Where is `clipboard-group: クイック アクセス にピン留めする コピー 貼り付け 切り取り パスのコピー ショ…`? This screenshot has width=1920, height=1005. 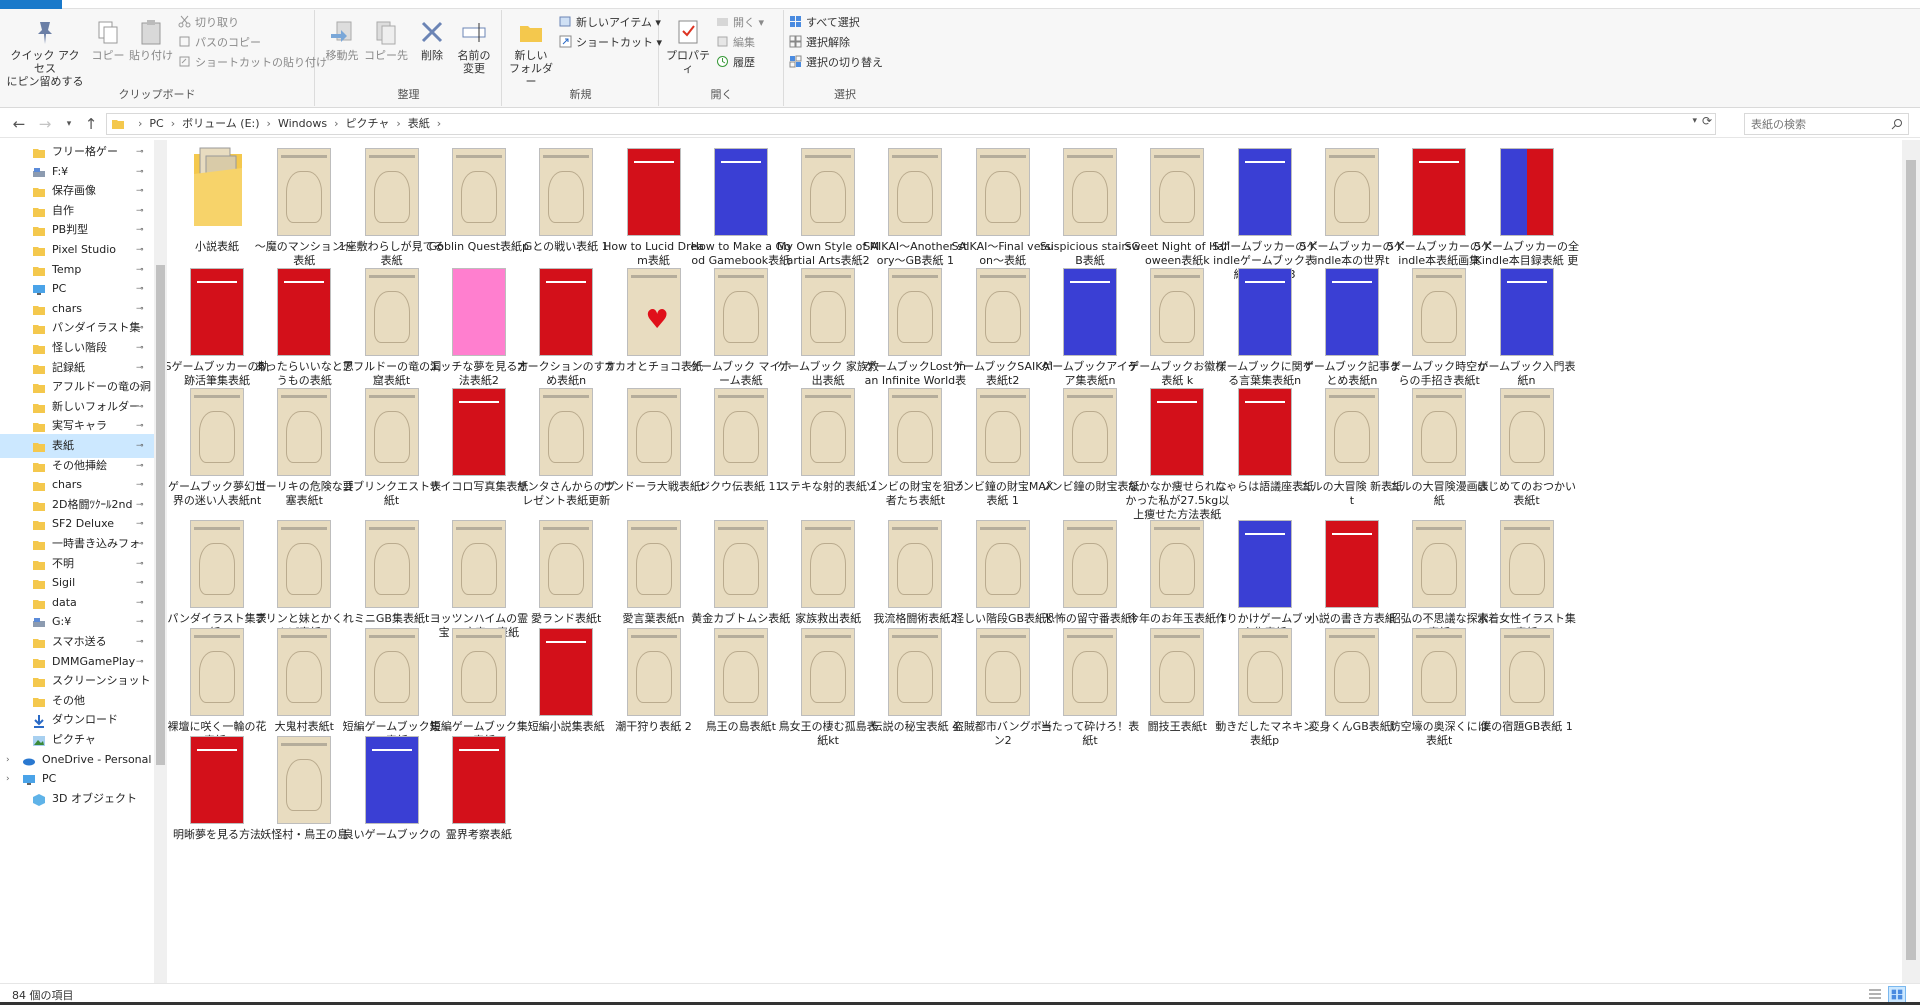
clipboard-group: クイック アクセス にピン留めする コピー 貼り付け 切り取り パスのコピー ショ… is located at coordinates (163, 58).